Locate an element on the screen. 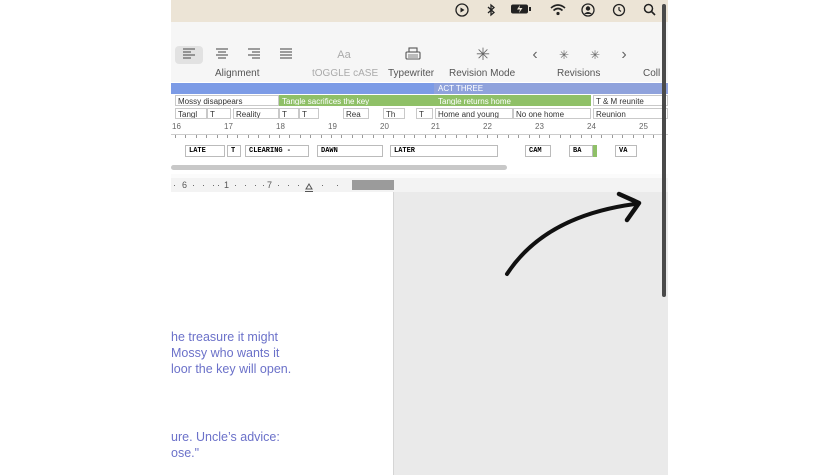 The height and width of the screenshot is (475, 840). alignment-label: Alignment is located at coordinates (237, 73).